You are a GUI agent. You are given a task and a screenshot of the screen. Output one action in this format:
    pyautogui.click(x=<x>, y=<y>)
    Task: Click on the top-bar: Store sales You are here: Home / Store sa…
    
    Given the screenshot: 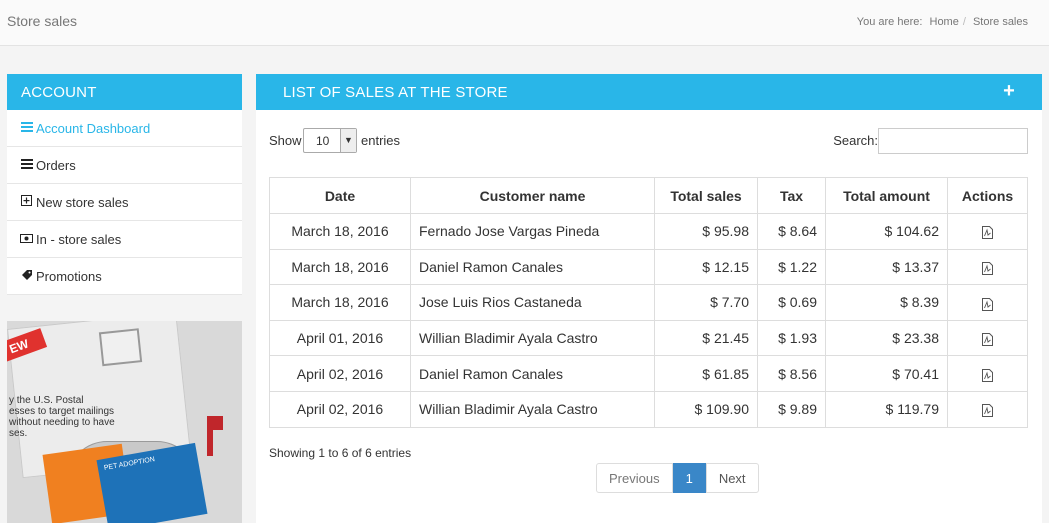 What is the action you would take?
    pyautogui.click(x=524, y=23)
    